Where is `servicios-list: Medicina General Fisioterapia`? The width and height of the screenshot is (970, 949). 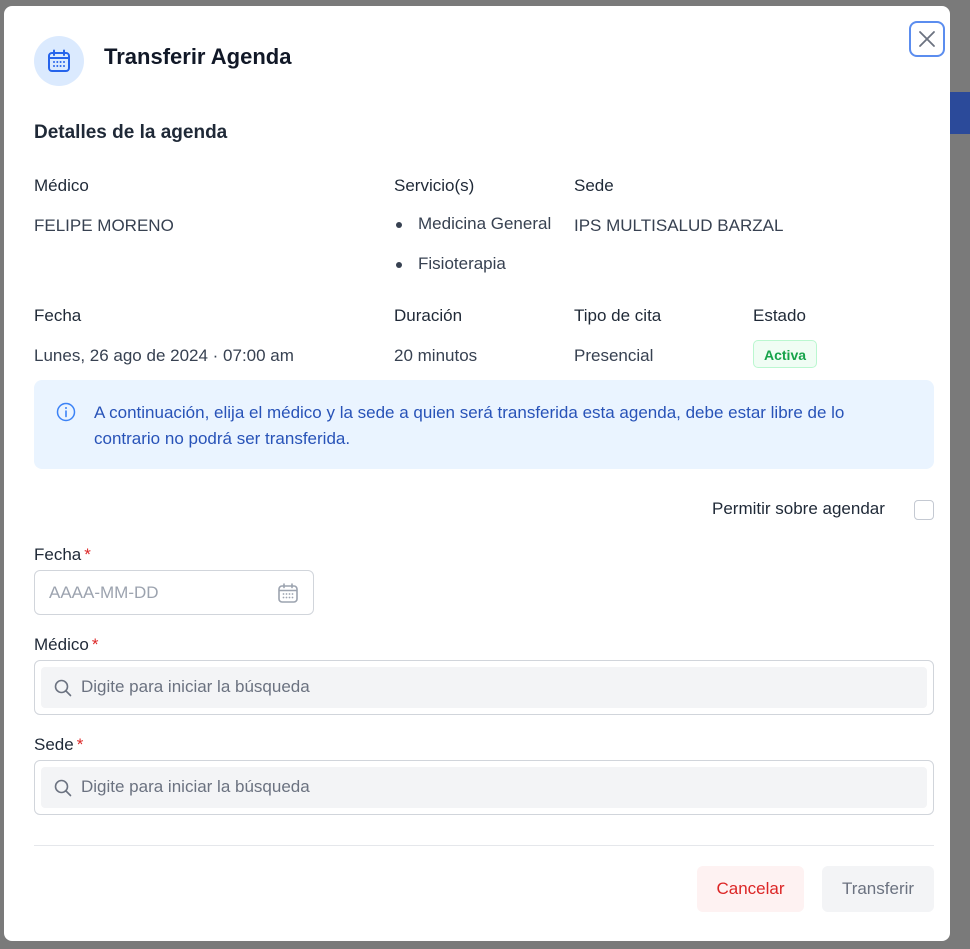 servicios-list: Medicina General Fisioterapia is located at coordinates (472, 253).